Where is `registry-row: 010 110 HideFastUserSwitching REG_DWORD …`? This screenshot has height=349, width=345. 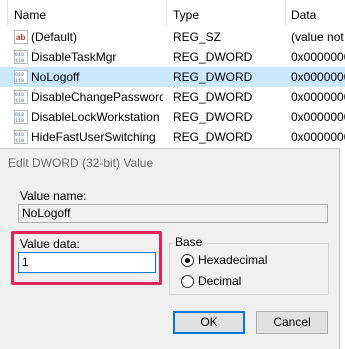
registry-row: 010 110 HideFastUserSwitching REG_DWORD … is located at coordinates (172, 137).